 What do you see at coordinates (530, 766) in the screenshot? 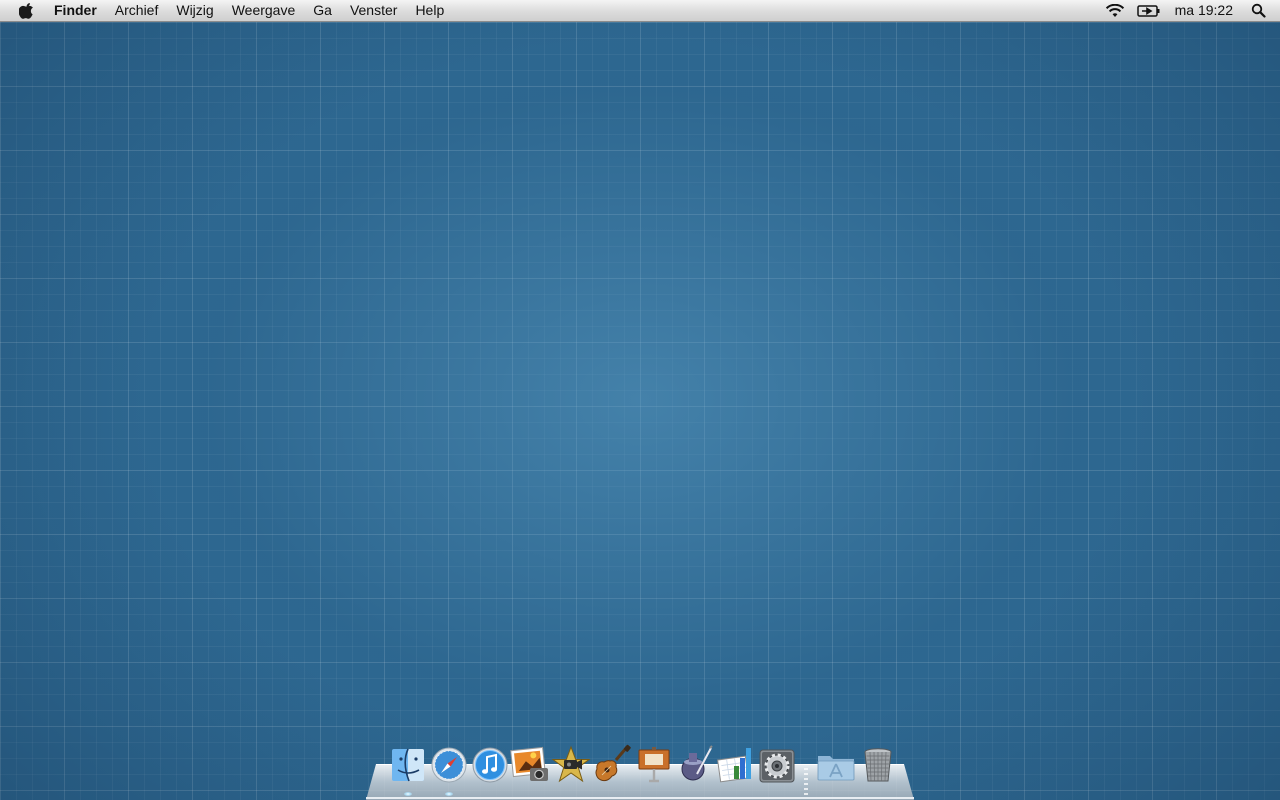
I see `iphoto-icon` at bounding box center [530, 766].